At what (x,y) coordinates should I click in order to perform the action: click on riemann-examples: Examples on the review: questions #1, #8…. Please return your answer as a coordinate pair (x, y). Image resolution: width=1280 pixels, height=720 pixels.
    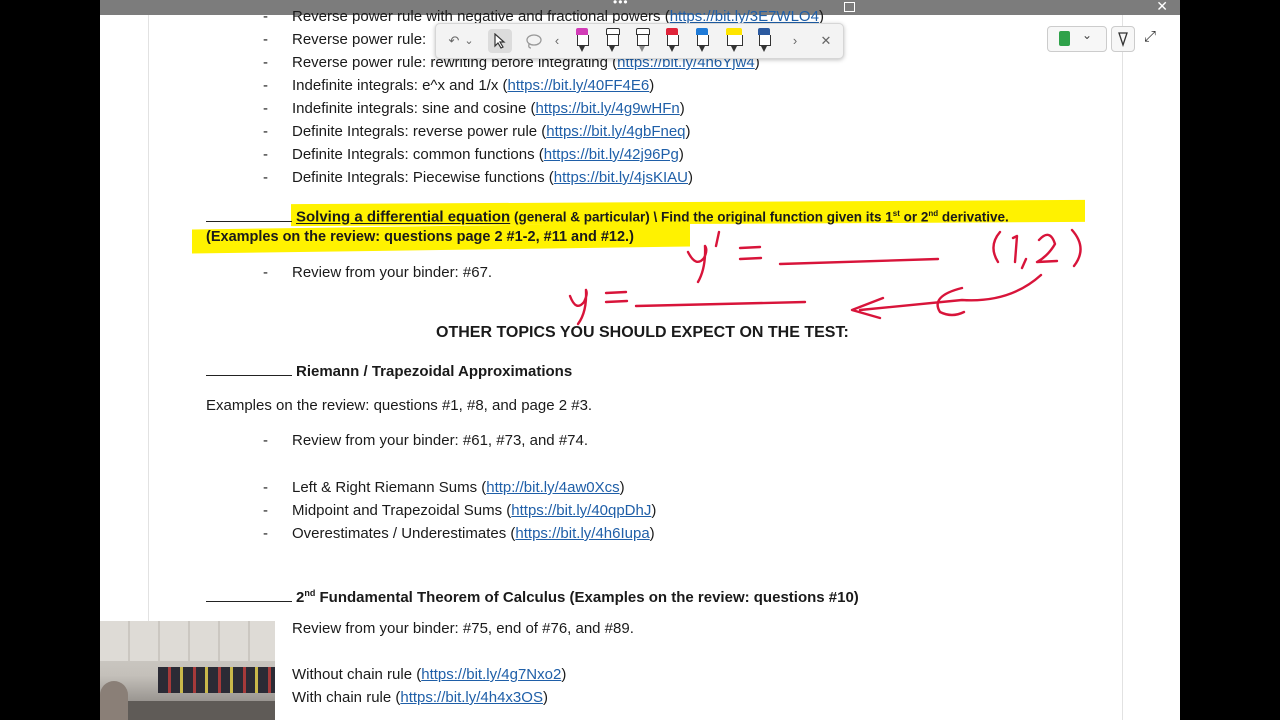
    Looking at the image, I should click on (399, 405).